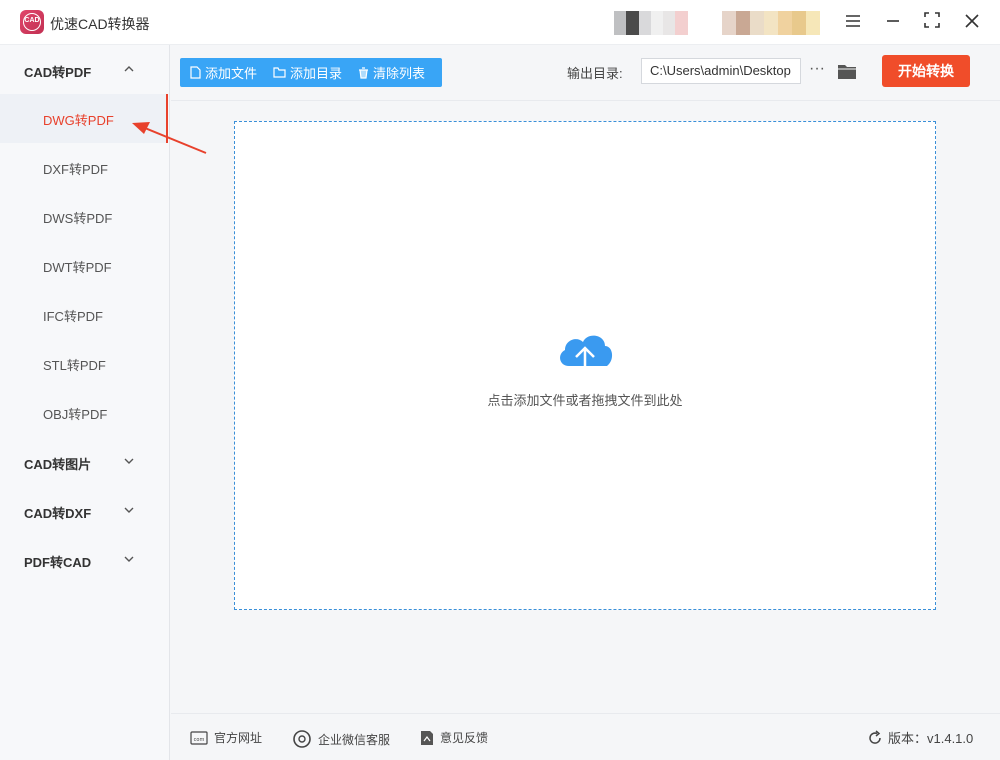 The width and height of the screenshot is (1000, 760). Describe the element at coordinates (972, 22) in the screenshot. I see `close-icon` at that location.